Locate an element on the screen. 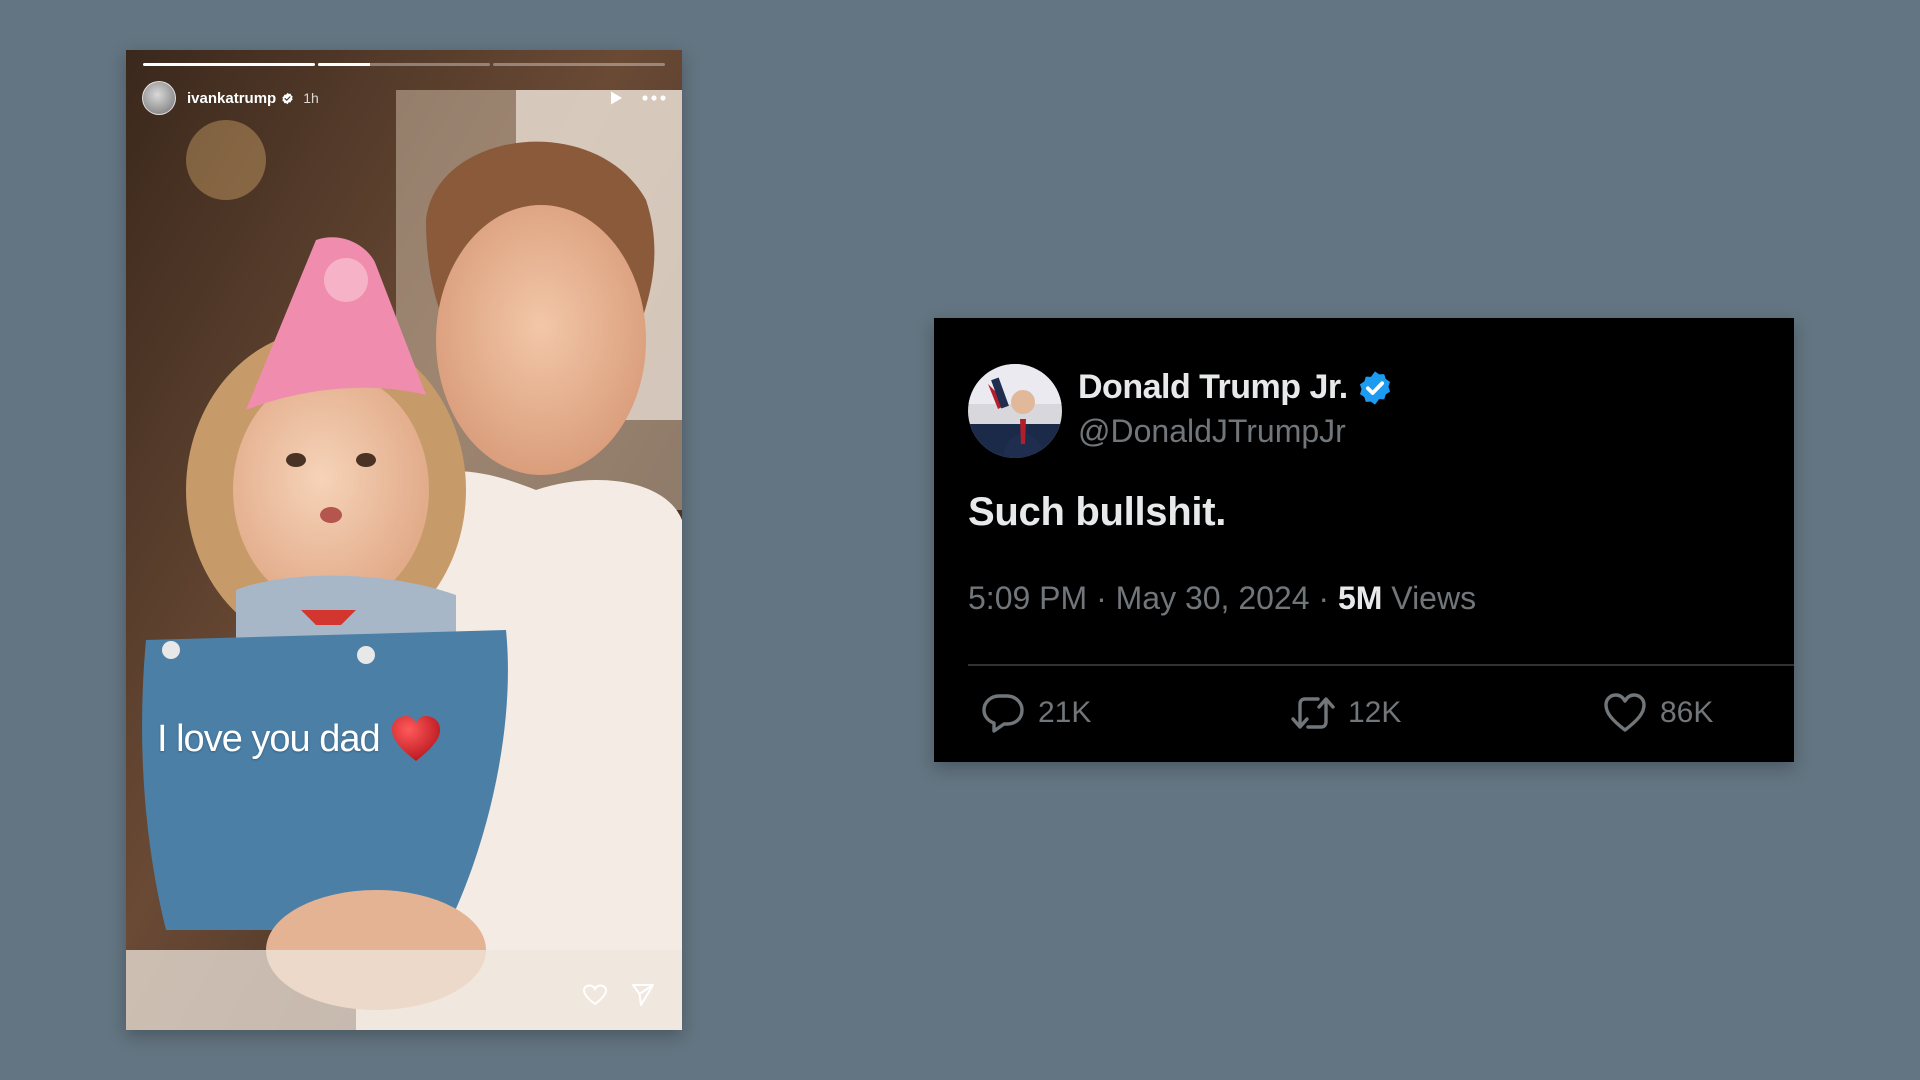 This screenshot has height=1080, width=1920. tweet-author: Donald Trump Jr. @DonaldJTrumpJr is located at coordinates (1236, 409).